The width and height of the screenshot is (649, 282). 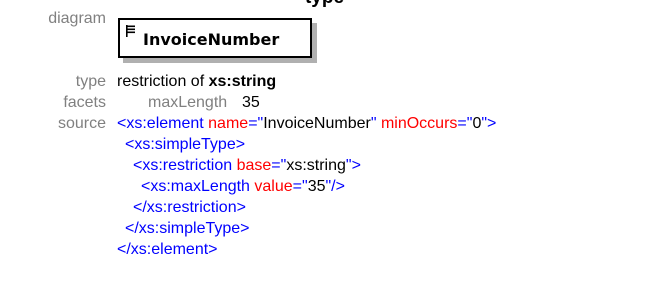 I want to click on type-label: type, so click(x=90, y=81).